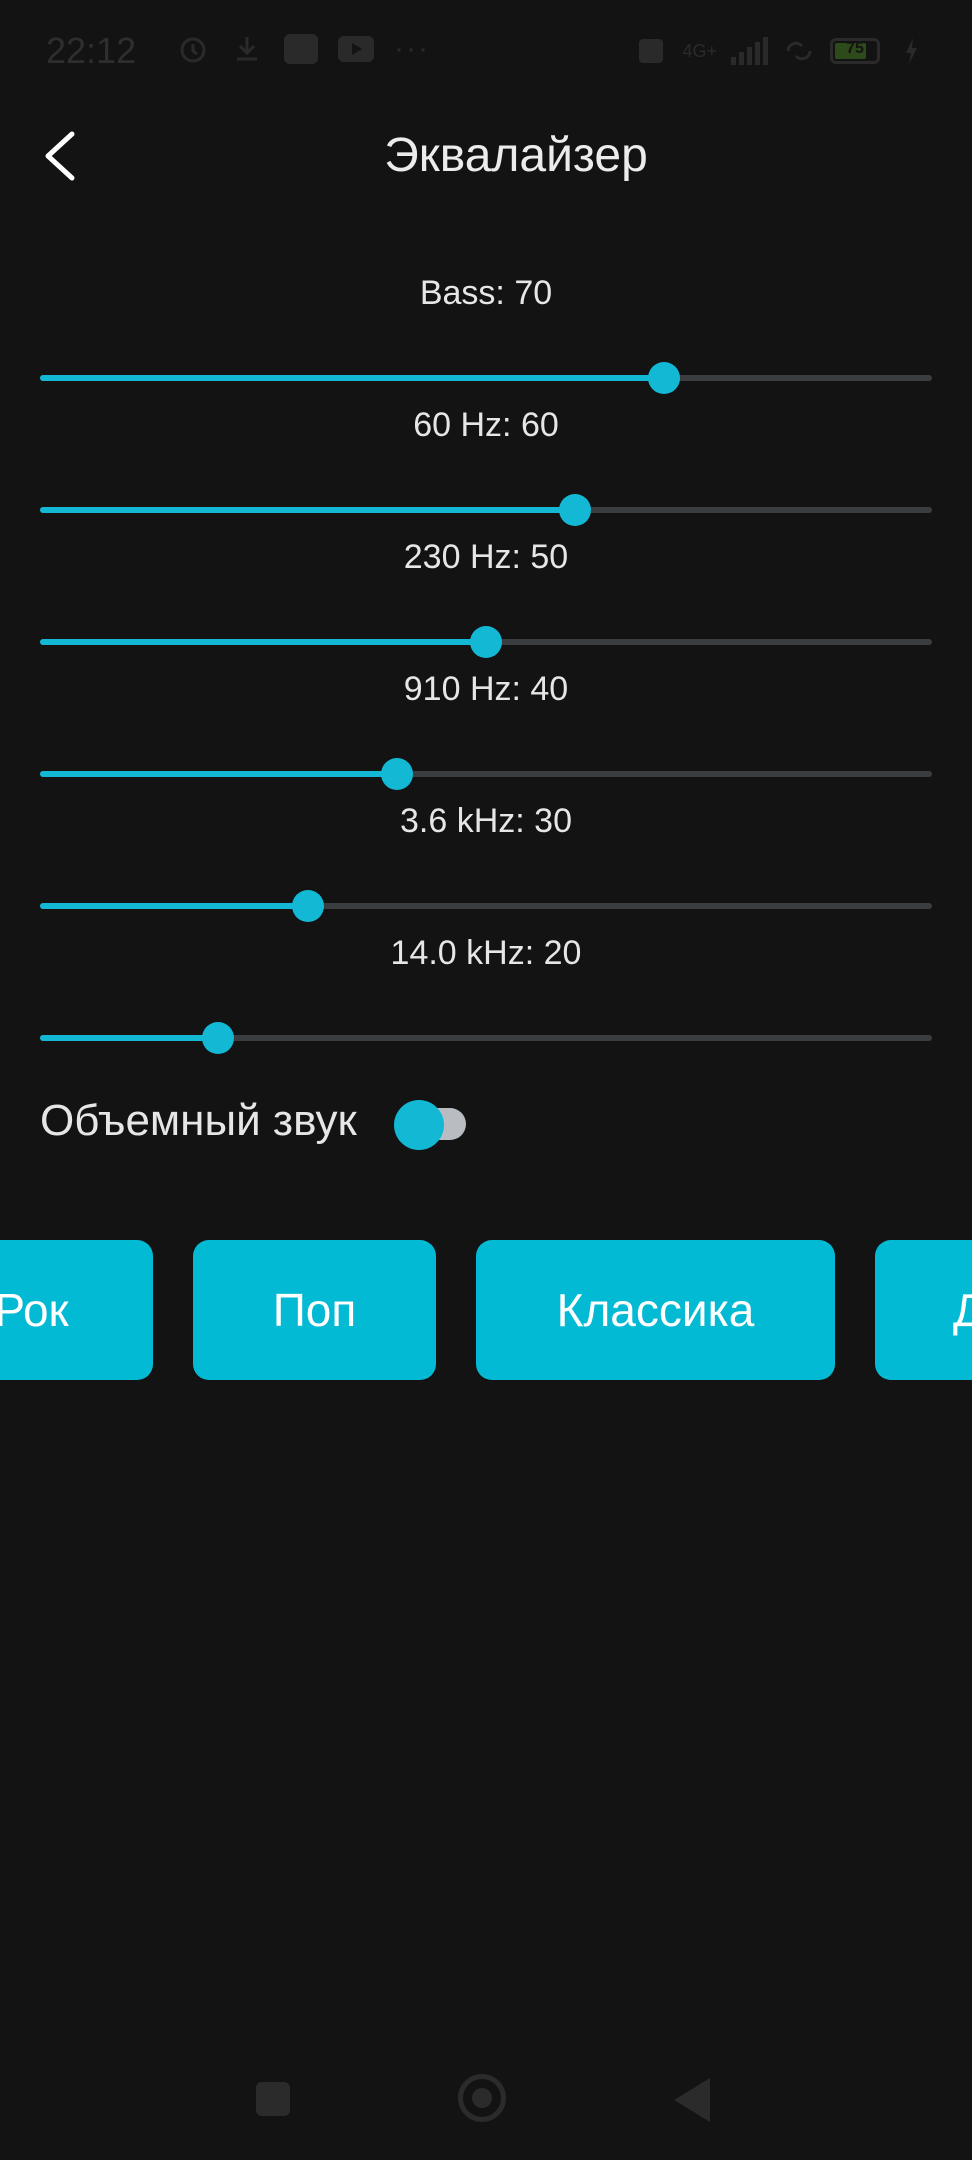 The width and height of the screenshot is (972, 2160). Describe the element at coordinates (486, 821) in the screenshot. I see `band-label-3-6khz: 3.6 kHz: 30` at that location.